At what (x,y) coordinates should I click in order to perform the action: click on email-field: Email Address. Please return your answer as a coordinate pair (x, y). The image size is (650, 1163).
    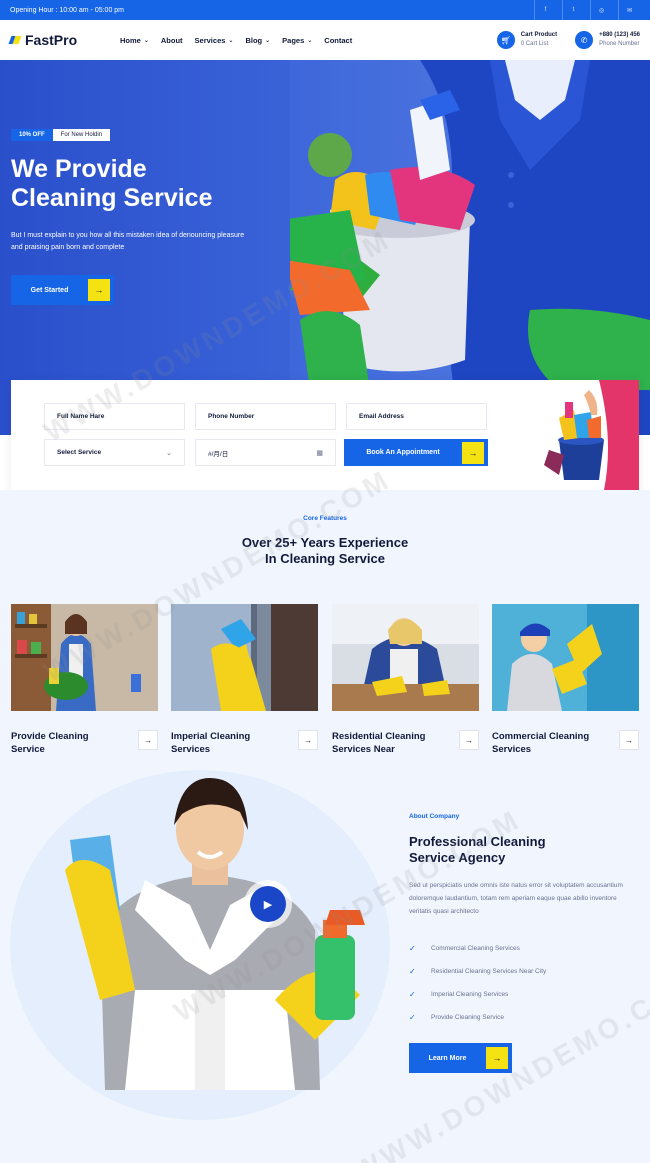
    Looking at the image, I should click on (416, 416).